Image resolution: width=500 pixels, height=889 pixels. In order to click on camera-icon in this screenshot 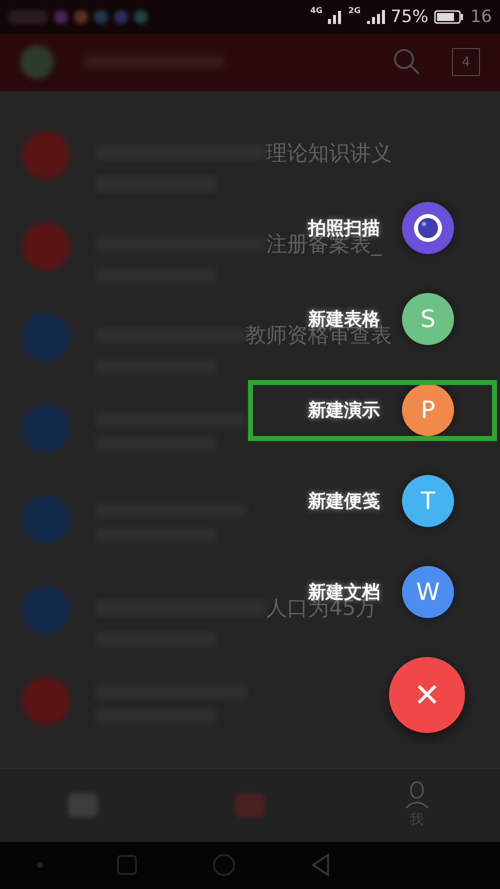, I will do `click(428, 228)`.